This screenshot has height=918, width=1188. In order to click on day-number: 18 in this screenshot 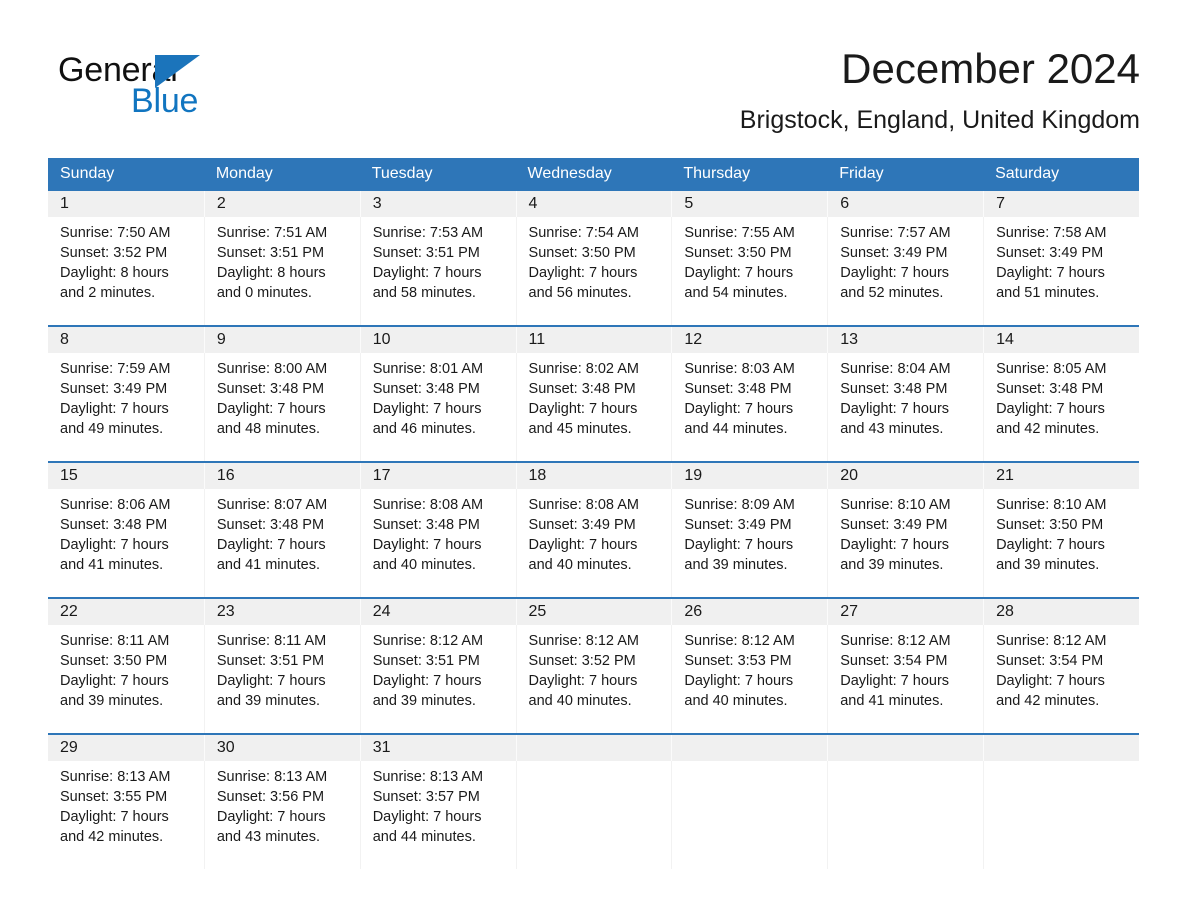, I will do `click(593, 476)`.